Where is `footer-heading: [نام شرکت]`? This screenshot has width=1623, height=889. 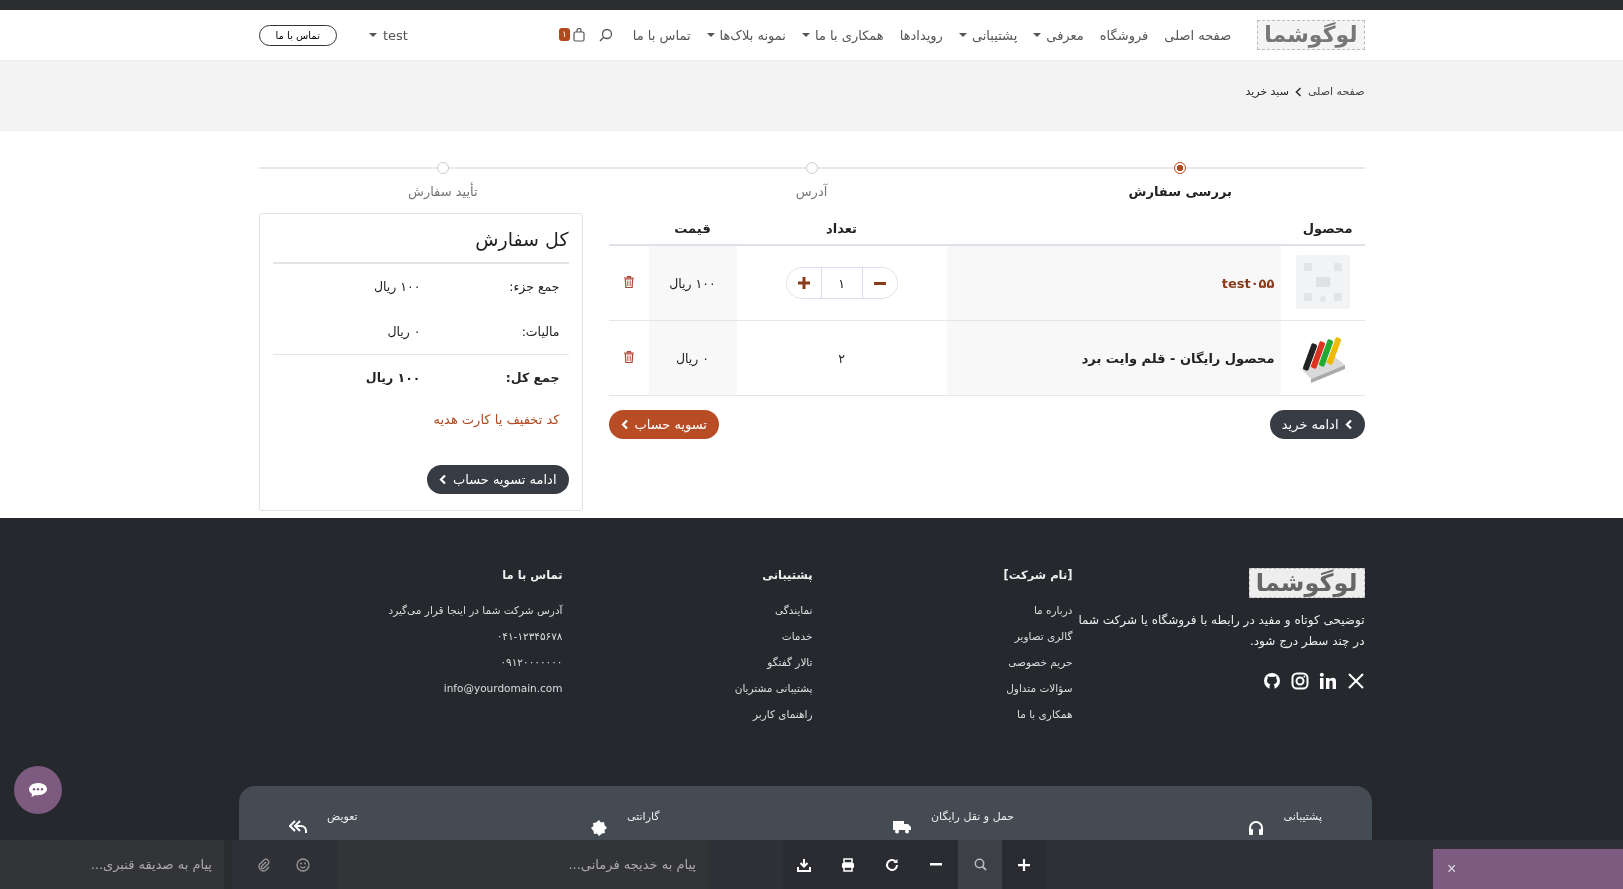 footer-heading: [نام شرکت] is located at coordinates (1038, 575).